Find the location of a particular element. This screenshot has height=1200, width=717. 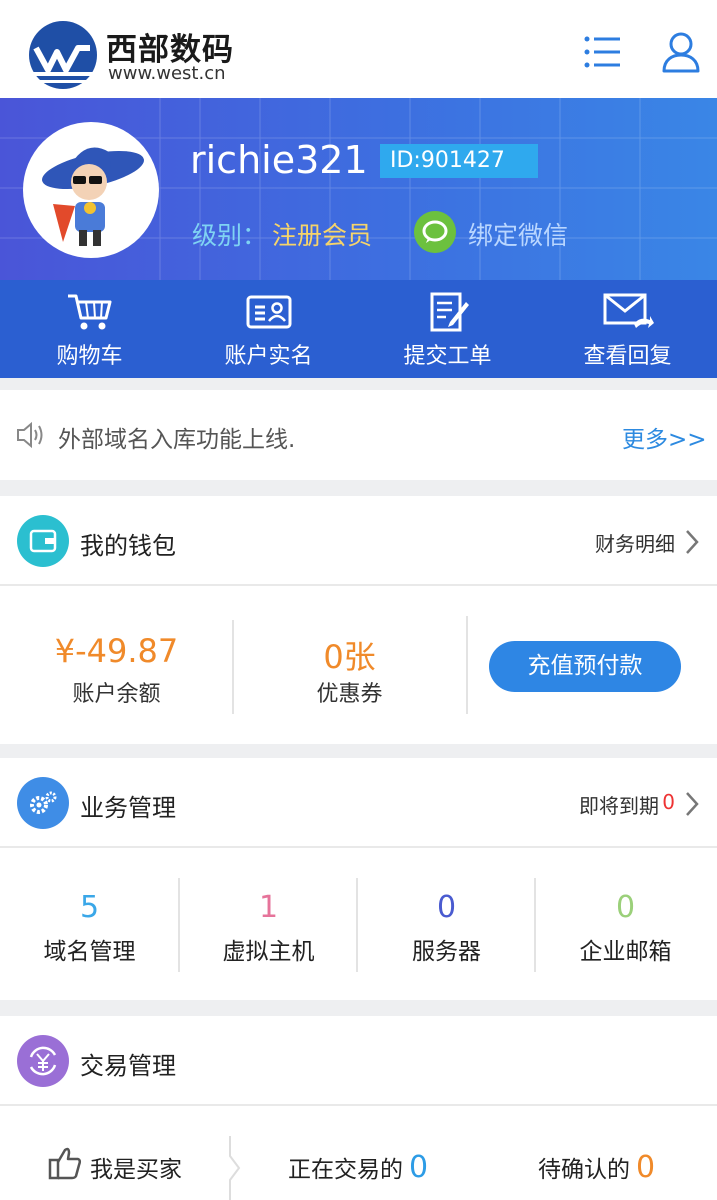

buyer-link: 我是买家 is located at coordinates (136, 1167).